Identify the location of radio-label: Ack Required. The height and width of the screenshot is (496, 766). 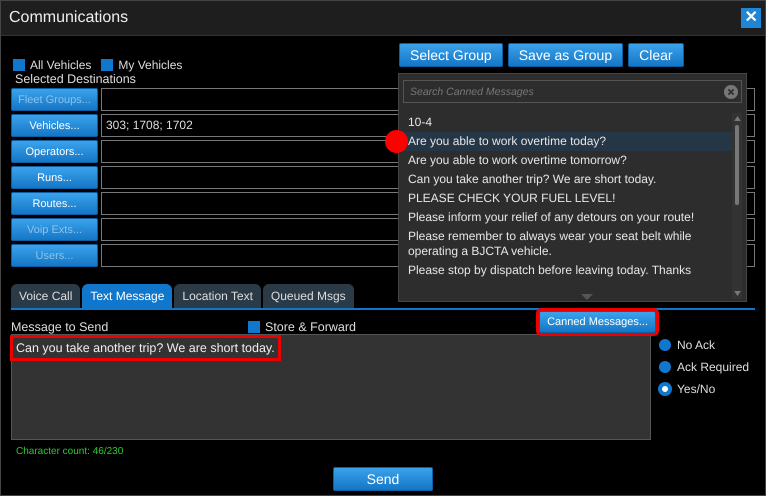
(713, 367).